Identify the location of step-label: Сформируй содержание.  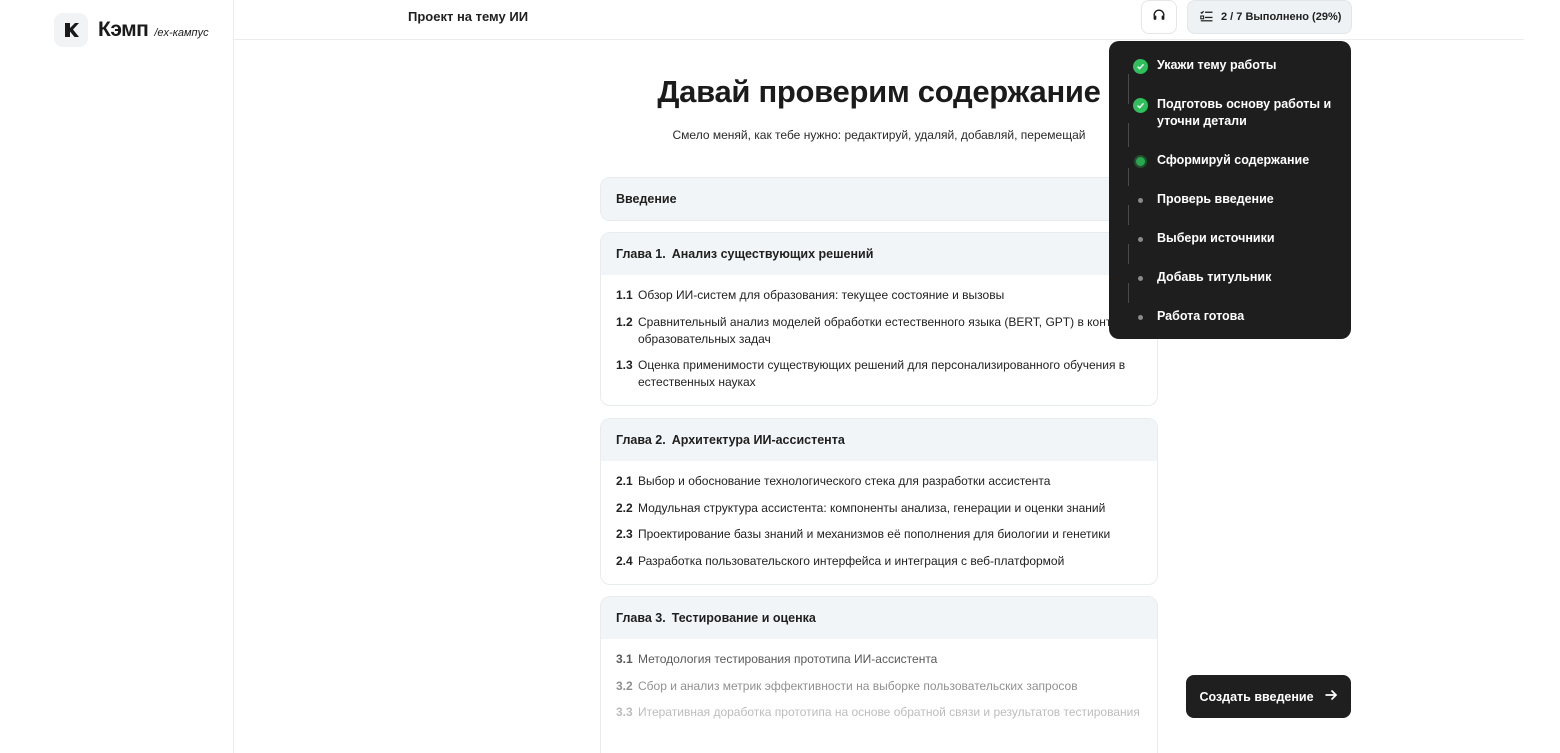
(1233, 160).